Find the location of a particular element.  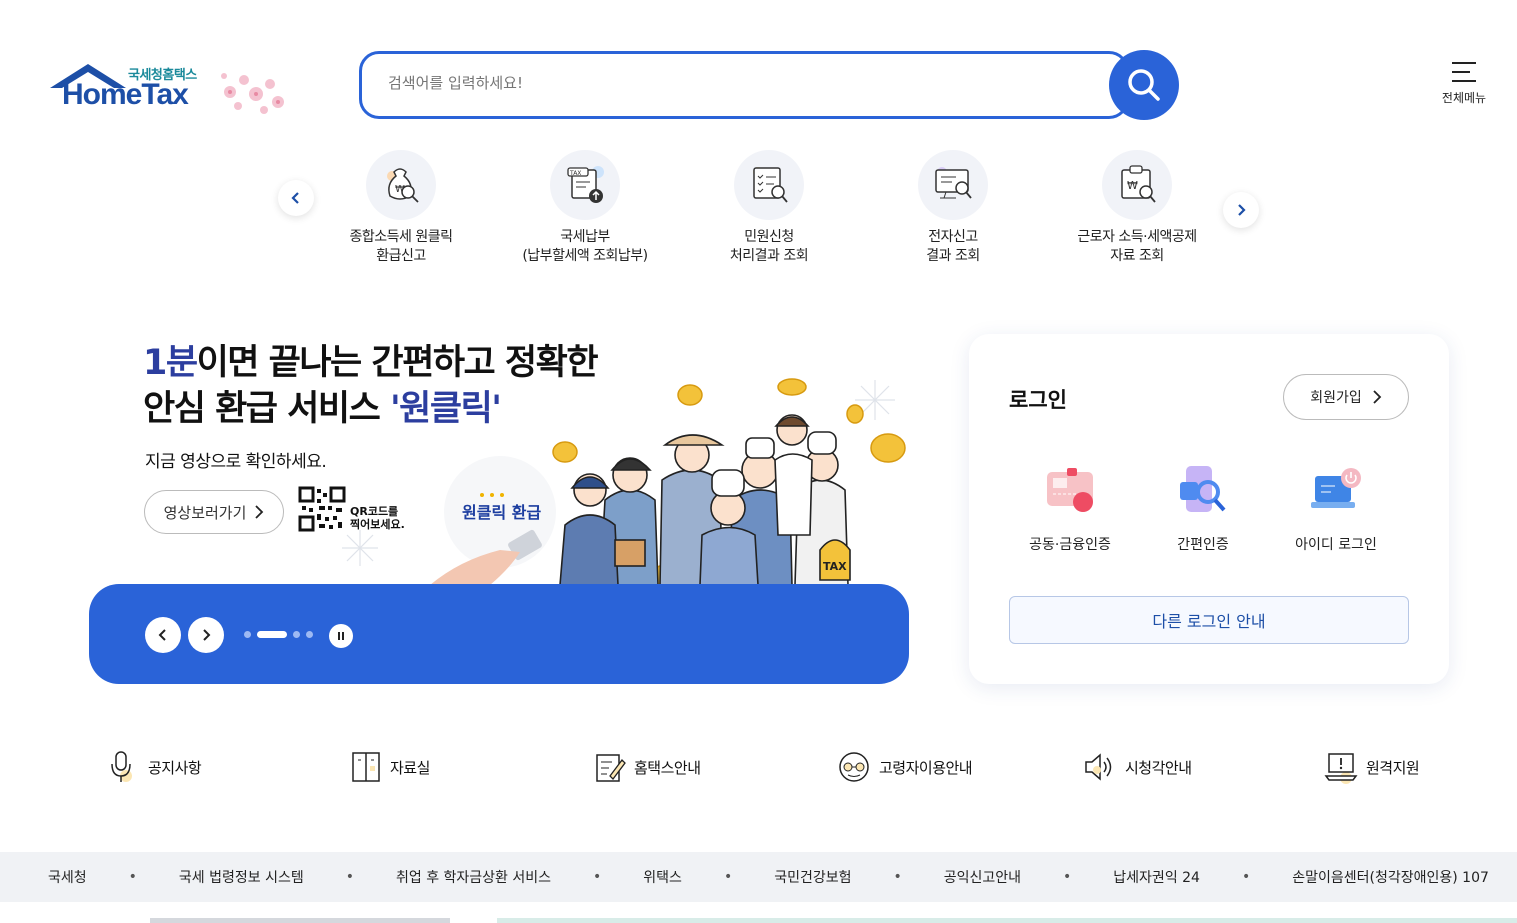

banner-next-button is located at coordinates (206, 635).